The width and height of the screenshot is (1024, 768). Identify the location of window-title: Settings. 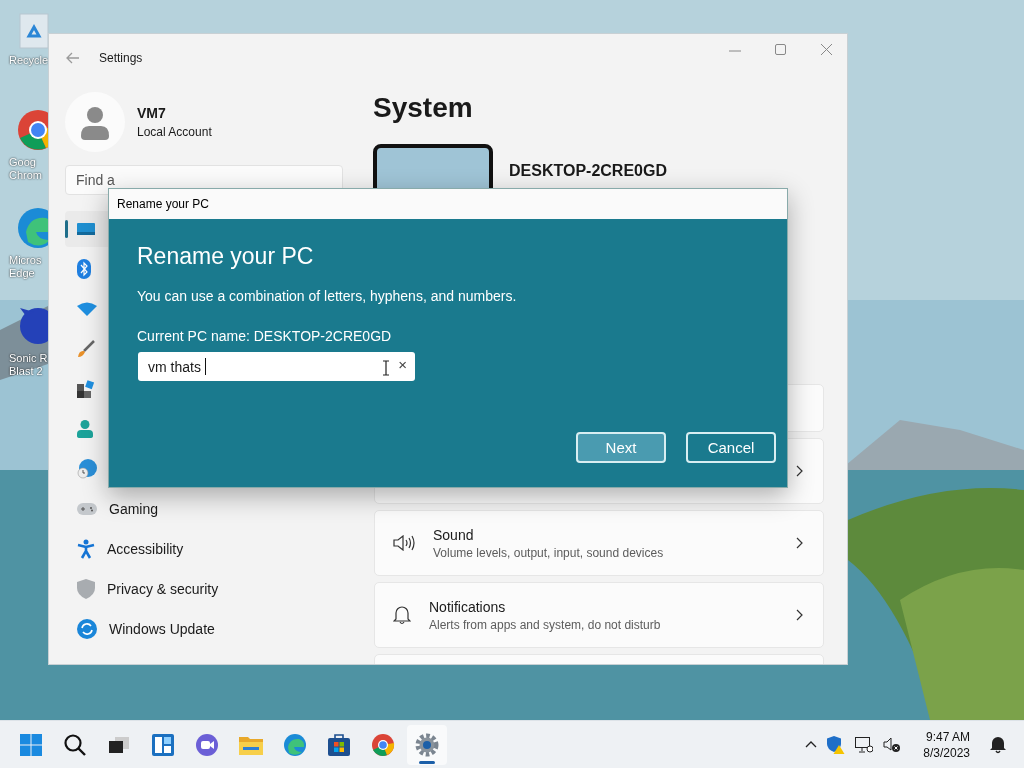
(121, 58).